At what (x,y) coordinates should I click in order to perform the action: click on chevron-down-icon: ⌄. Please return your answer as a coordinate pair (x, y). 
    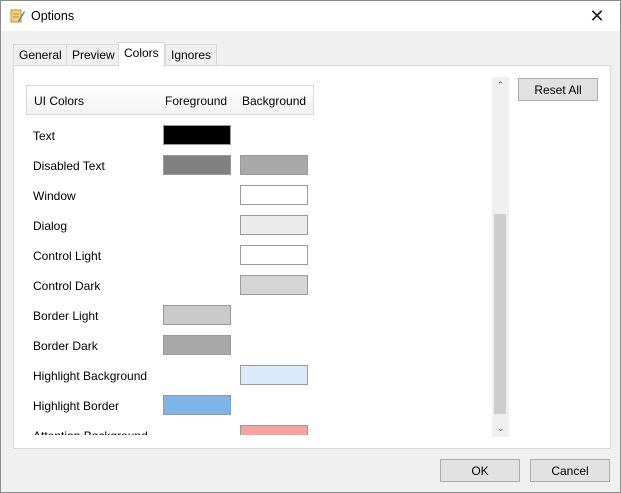
    Looking at the image, I should click on (500, 428).